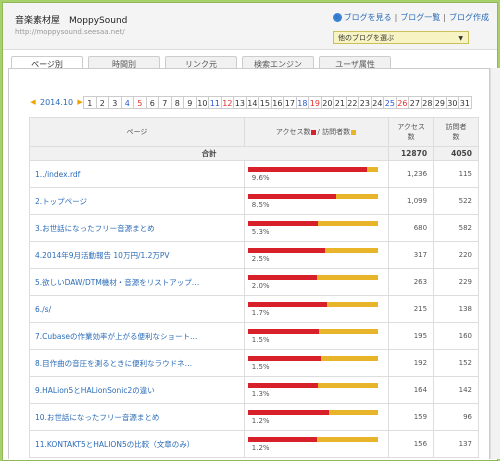 The width and height of the screenshot is (500, 461). I want to click on day-cell: 23, so click(365, 102).